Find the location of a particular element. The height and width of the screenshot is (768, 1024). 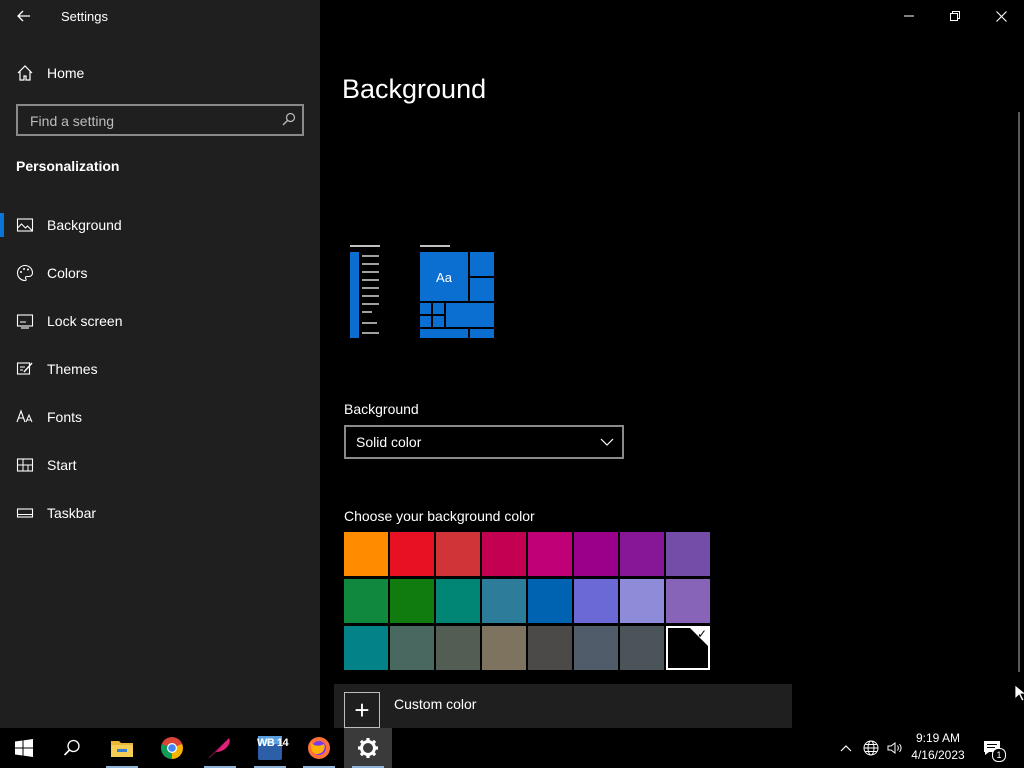

fonts-icon is located at coordinates (24, 416).